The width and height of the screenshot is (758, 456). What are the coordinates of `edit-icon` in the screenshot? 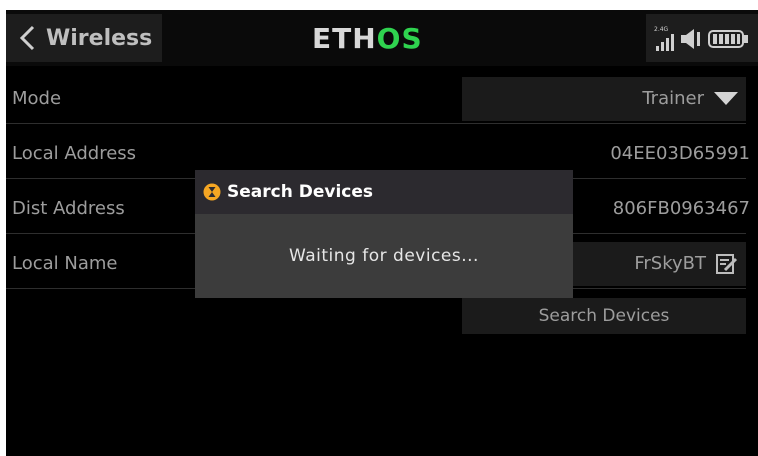 It's located at (727, 264).